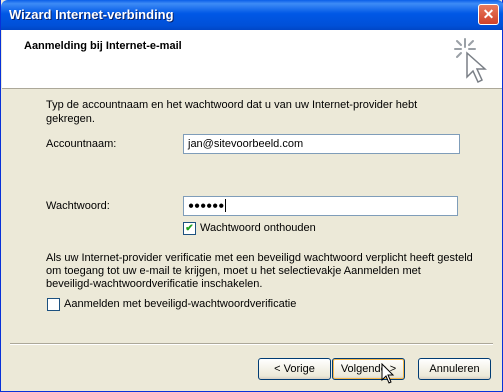 The height and width of the screenshot is (392, 503). Describe the element at coordinates (226, 205) in the screenshot. I see `text-caret` at that location.